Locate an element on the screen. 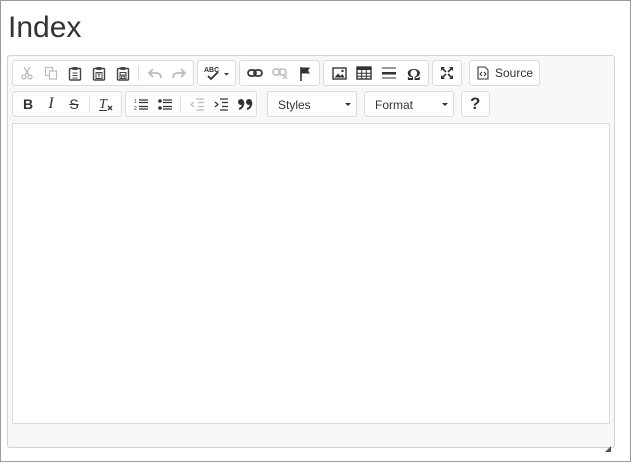 The width and height of the screenshot is (631, 462). styles-dropdown-label: Styles is located at coordinates (294, 105).